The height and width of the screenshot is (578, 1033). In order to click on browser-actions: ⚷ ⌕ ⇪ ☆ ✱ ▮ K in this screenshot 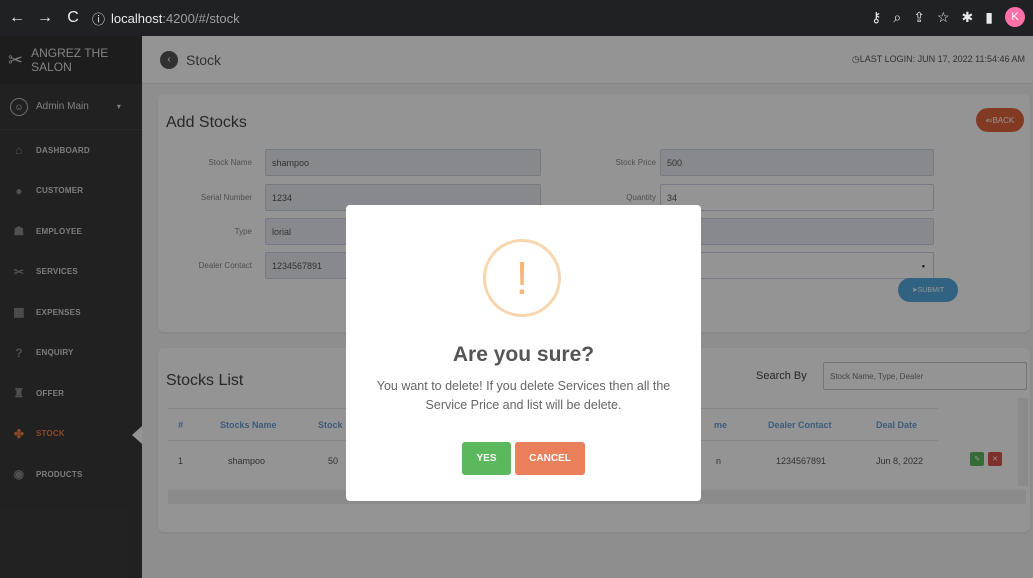, I will do `click(948, 17)`.